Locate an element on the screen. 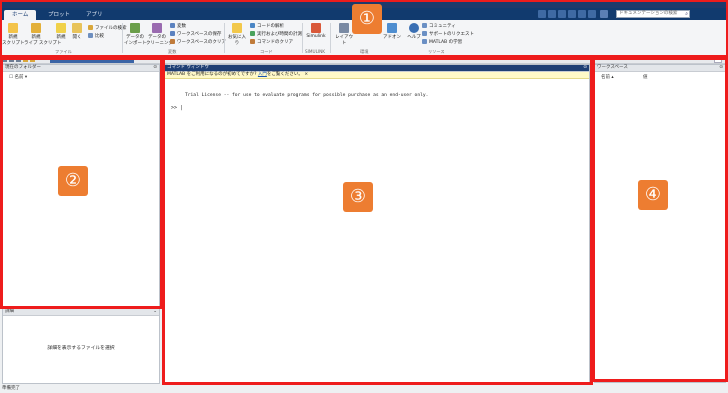  chevron-down-icon: ⌄ is located at coordinates (155, 312).